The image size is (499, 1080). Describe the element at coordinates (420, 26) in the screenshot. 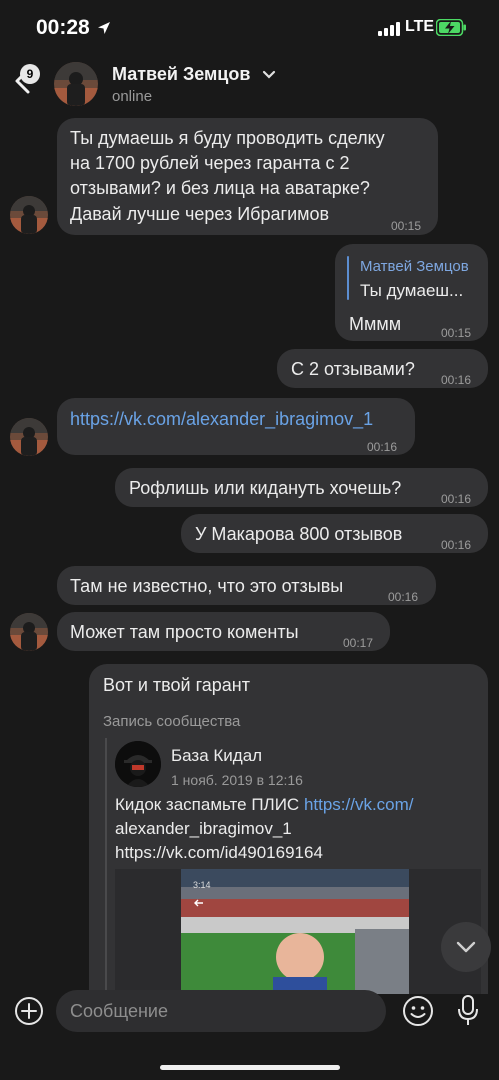

I see `network-type: LTE` at that location.